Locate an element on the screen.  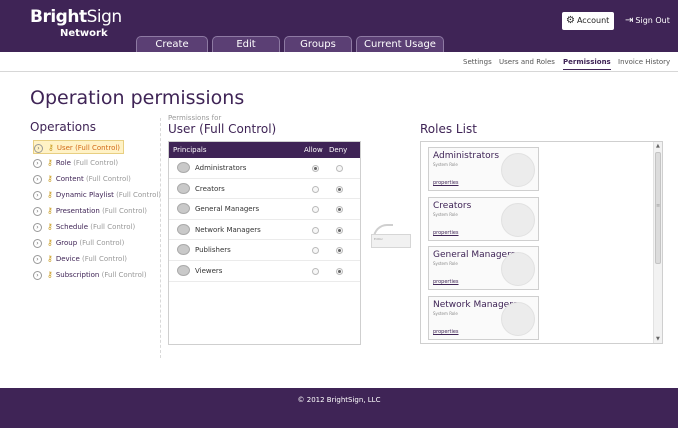
operation-item-subscription: › ⚷ Subscription (Full Control) is located at coordinates (90, 275).